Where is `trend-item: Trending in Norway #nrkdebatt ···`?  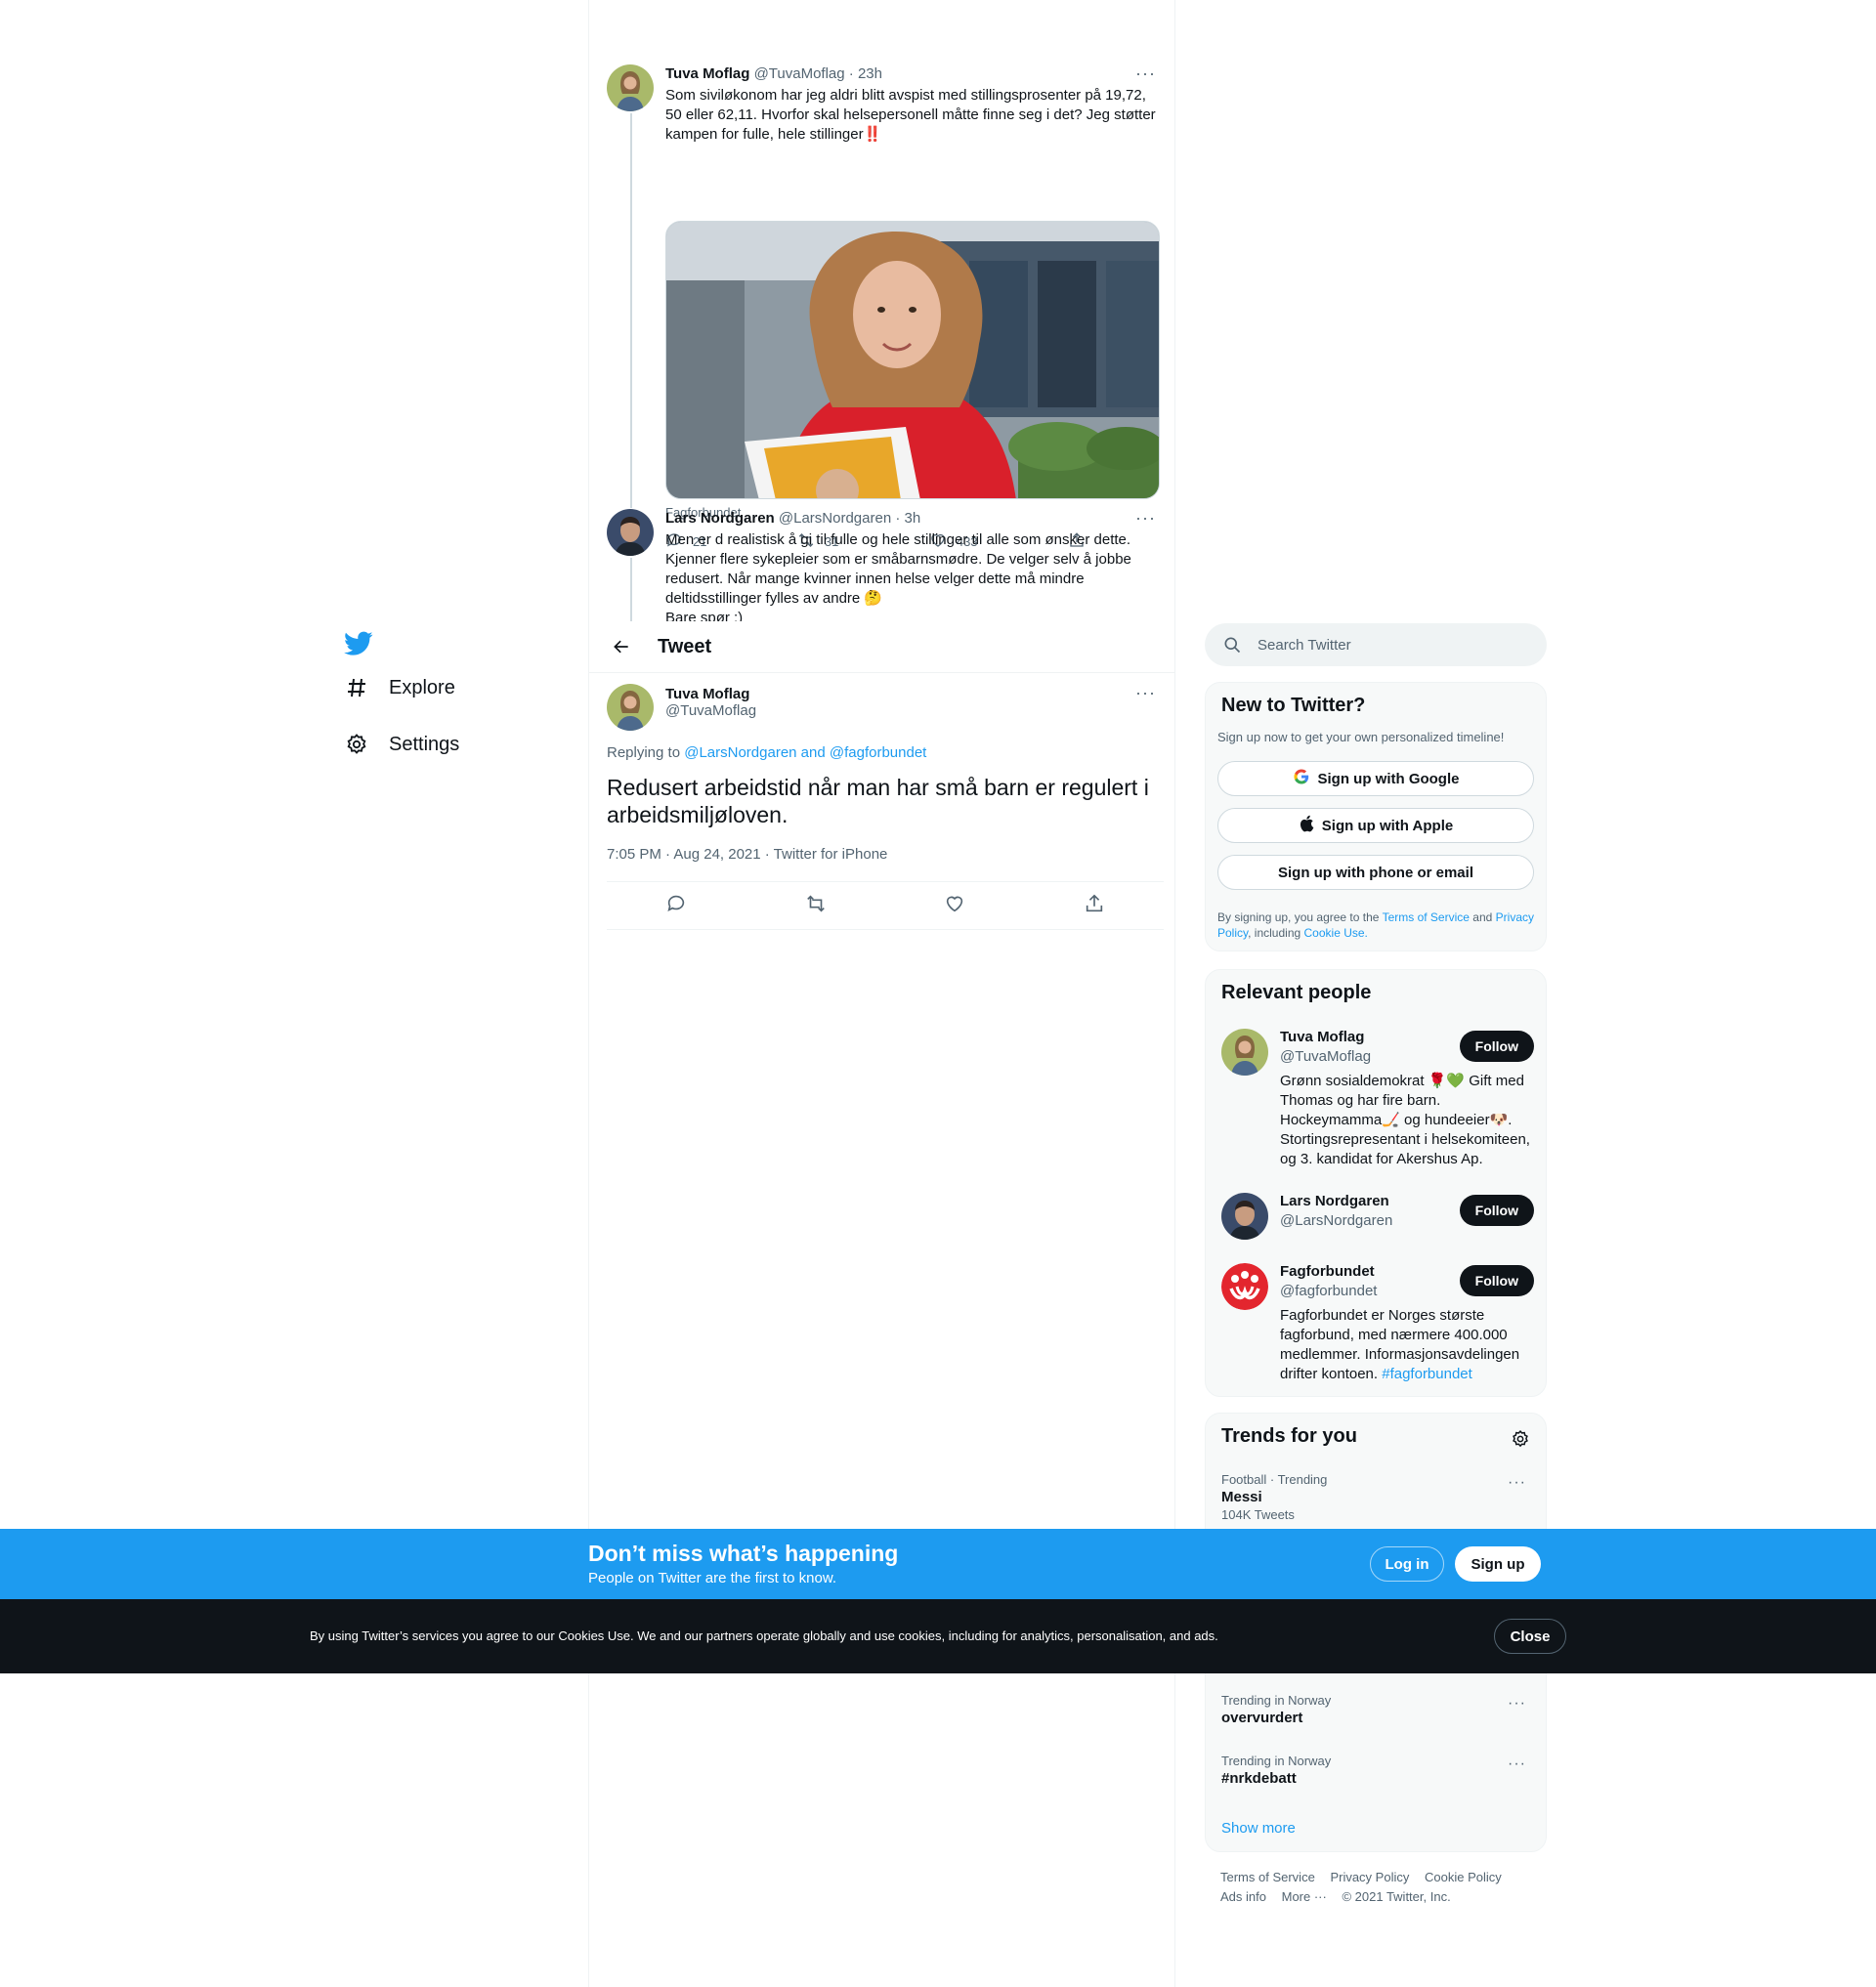
trend-item: Trending in Norway #nrkdebatt ··· is located at coordinates (1377, 1770).